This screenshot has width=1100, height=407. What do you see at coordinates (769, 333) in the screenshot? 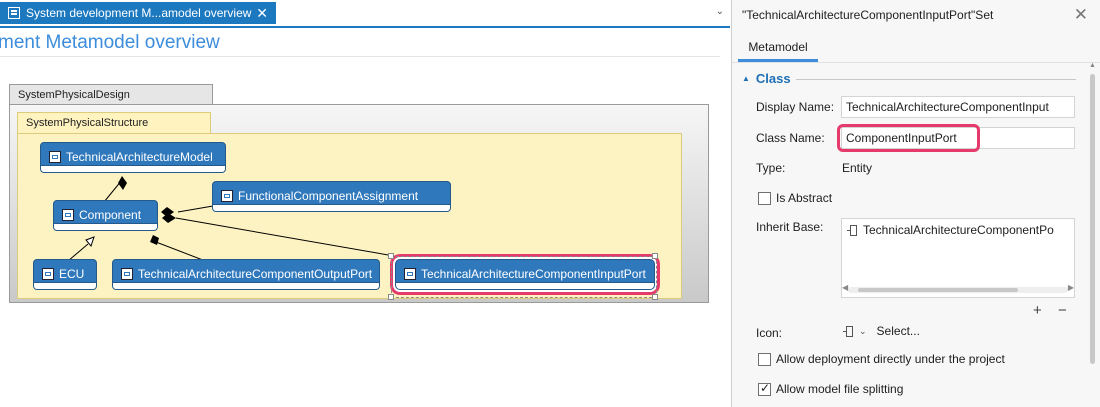
I see `icon-label: Icon:` at bounding box center [769, 333].